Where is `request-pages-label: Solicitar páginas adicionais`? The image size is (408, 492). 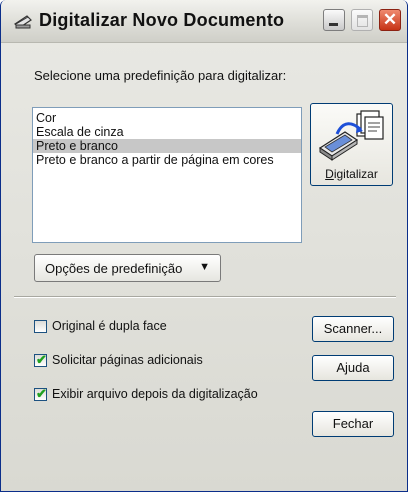
request-pages-label: Solicitar páginas adicionais is located at coordinates (127, 360).